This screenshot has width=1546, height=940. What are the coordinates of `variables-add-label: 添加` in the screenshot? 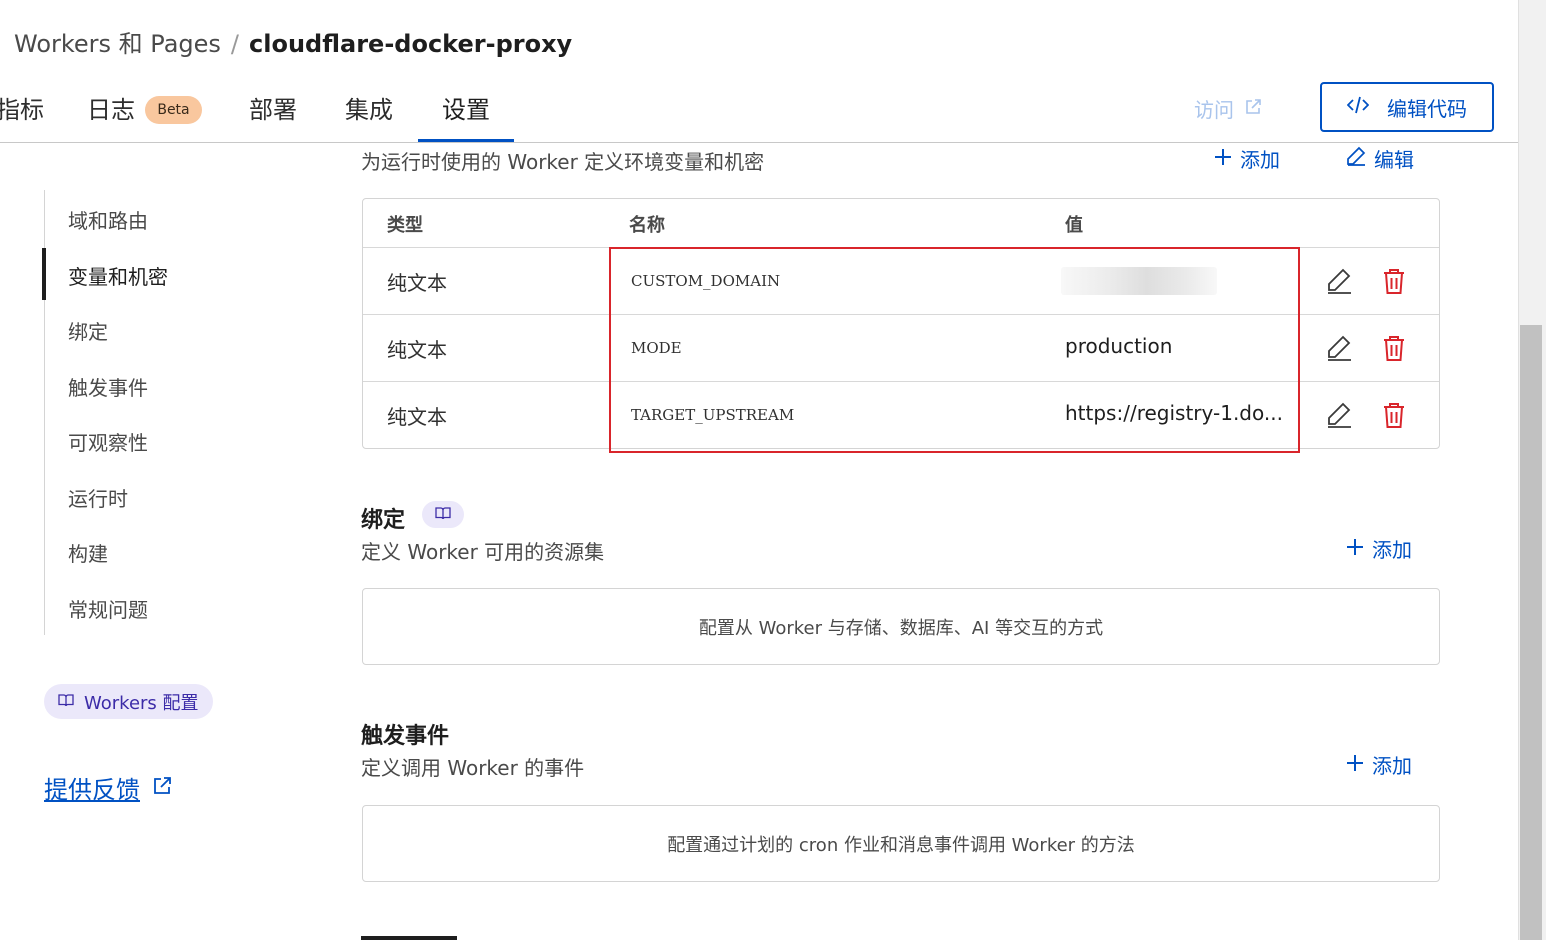 It's located at (1260, 160).